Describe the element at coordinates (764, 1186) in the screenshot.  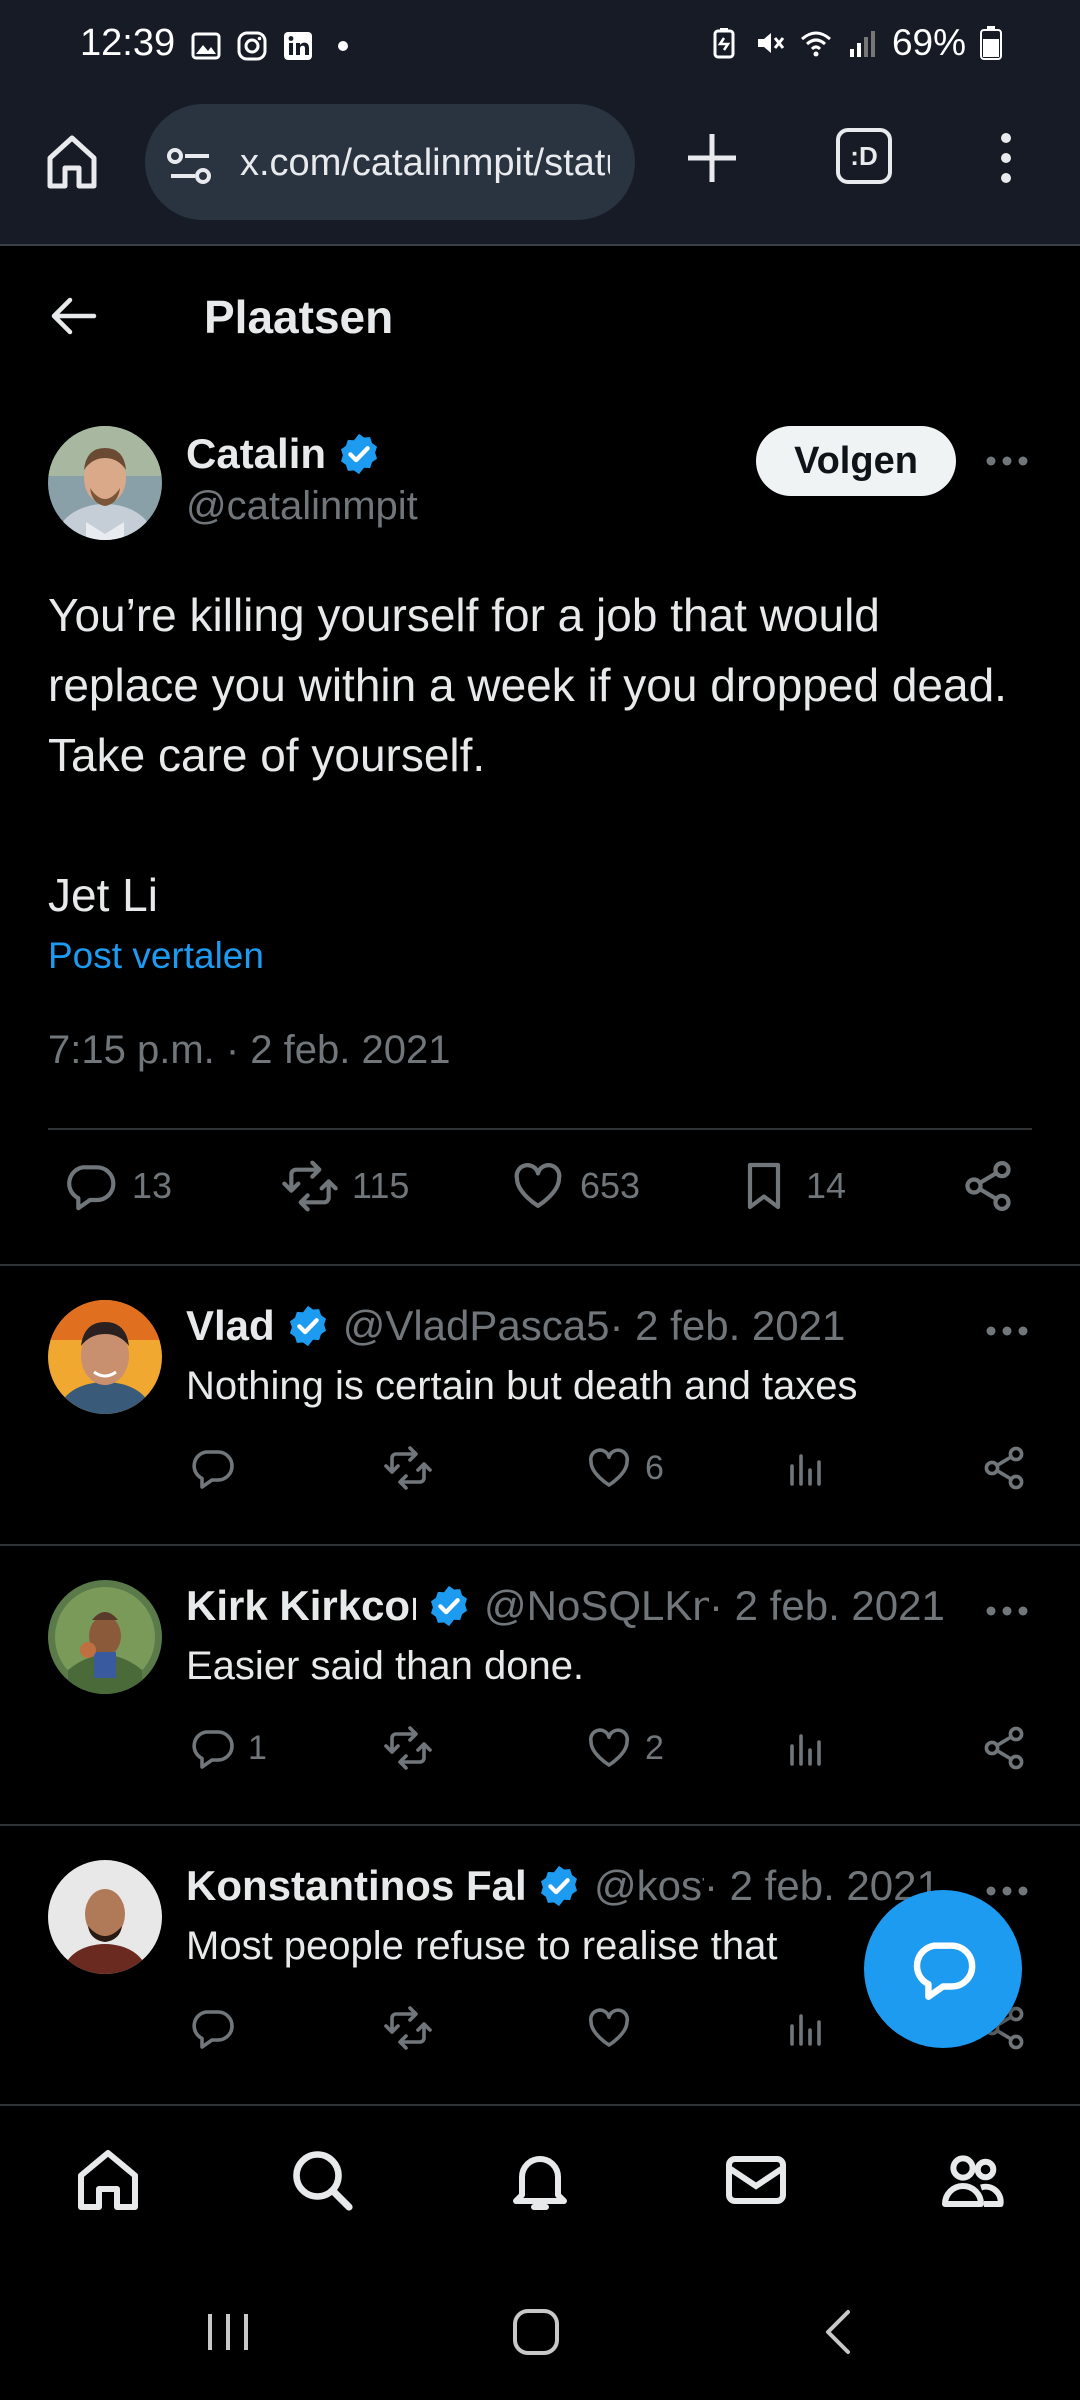
I see `bookmark-icon` at that location.